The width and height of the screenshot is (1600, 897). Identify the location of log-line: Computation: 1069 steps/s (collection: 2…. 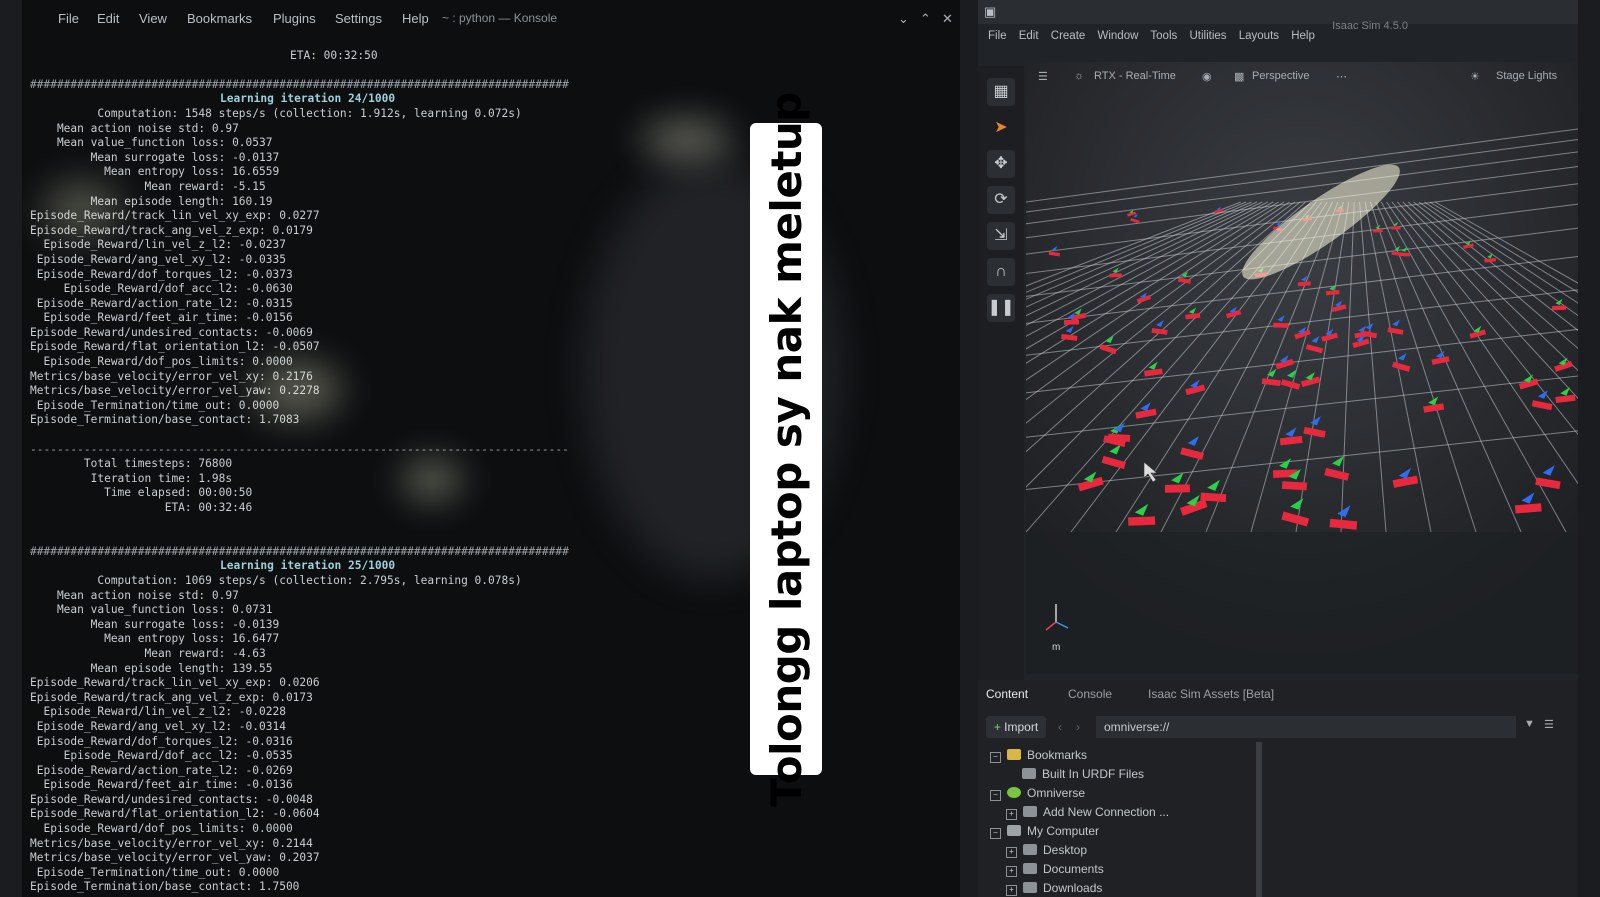
(276, 580).